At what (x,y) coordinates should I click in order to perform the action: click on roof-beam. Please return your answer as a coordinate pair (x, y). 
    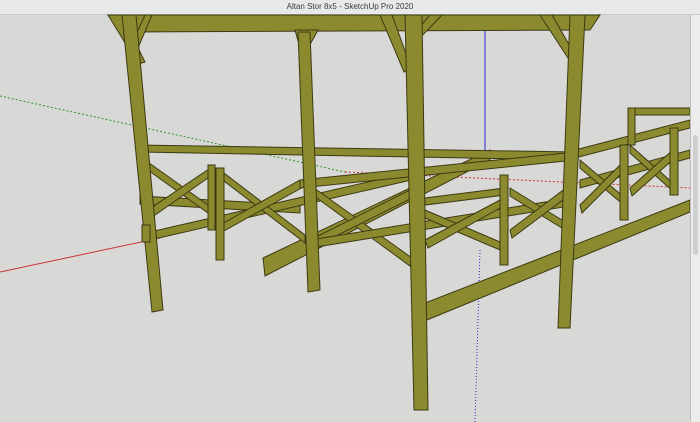
    Looking at the image, I should click on (354, 23).